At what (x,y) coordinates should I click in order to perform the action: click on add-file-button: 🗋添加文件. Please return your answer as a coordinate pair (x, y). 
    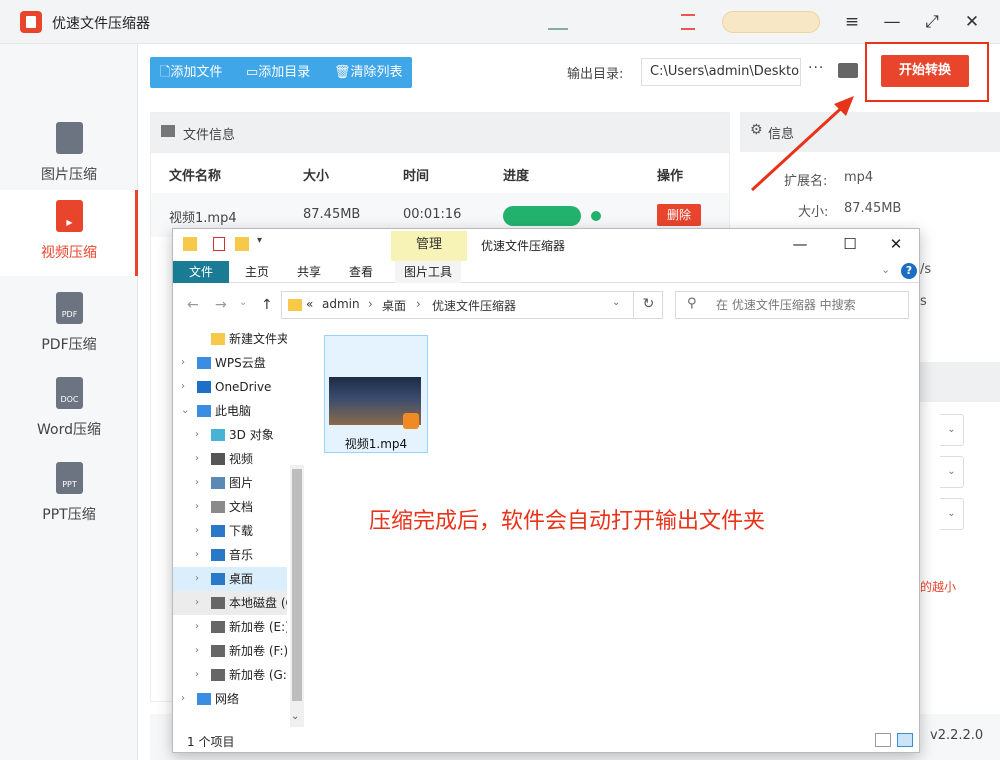
    Looking at the image, I should click on (191, 72).